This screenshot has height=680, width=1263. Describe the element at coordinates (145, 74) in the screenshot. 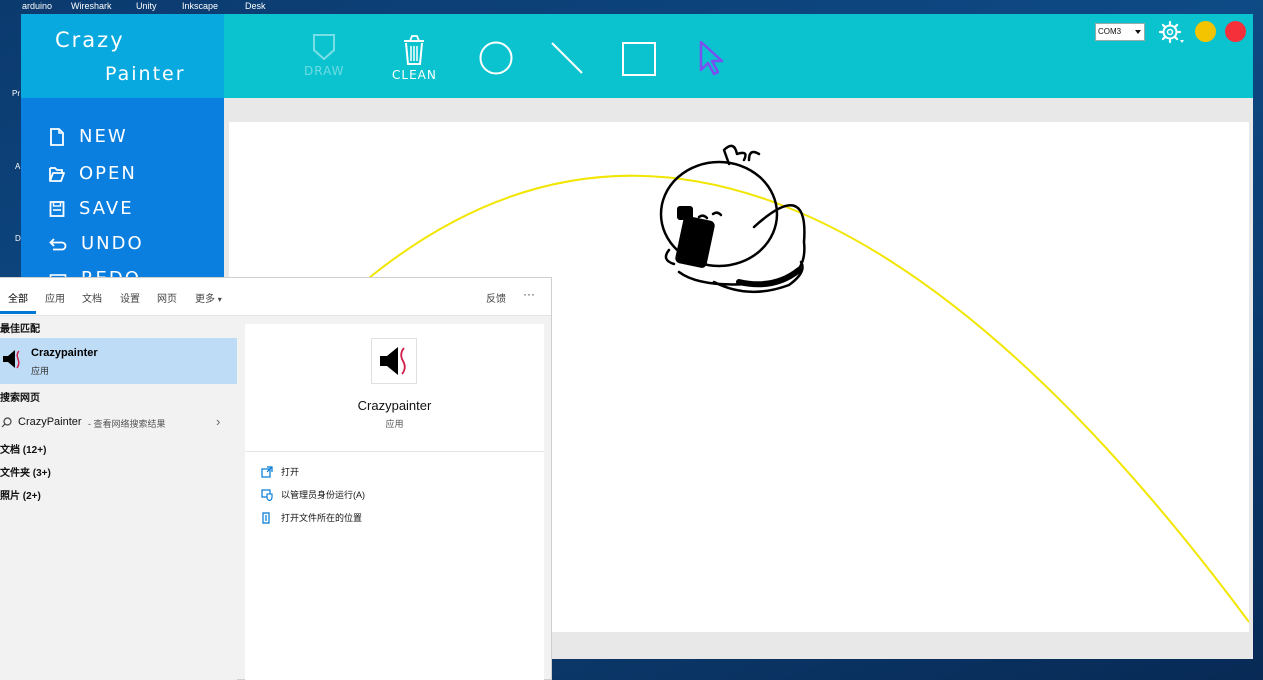

I see `app-title-line2: Painter` at that location.